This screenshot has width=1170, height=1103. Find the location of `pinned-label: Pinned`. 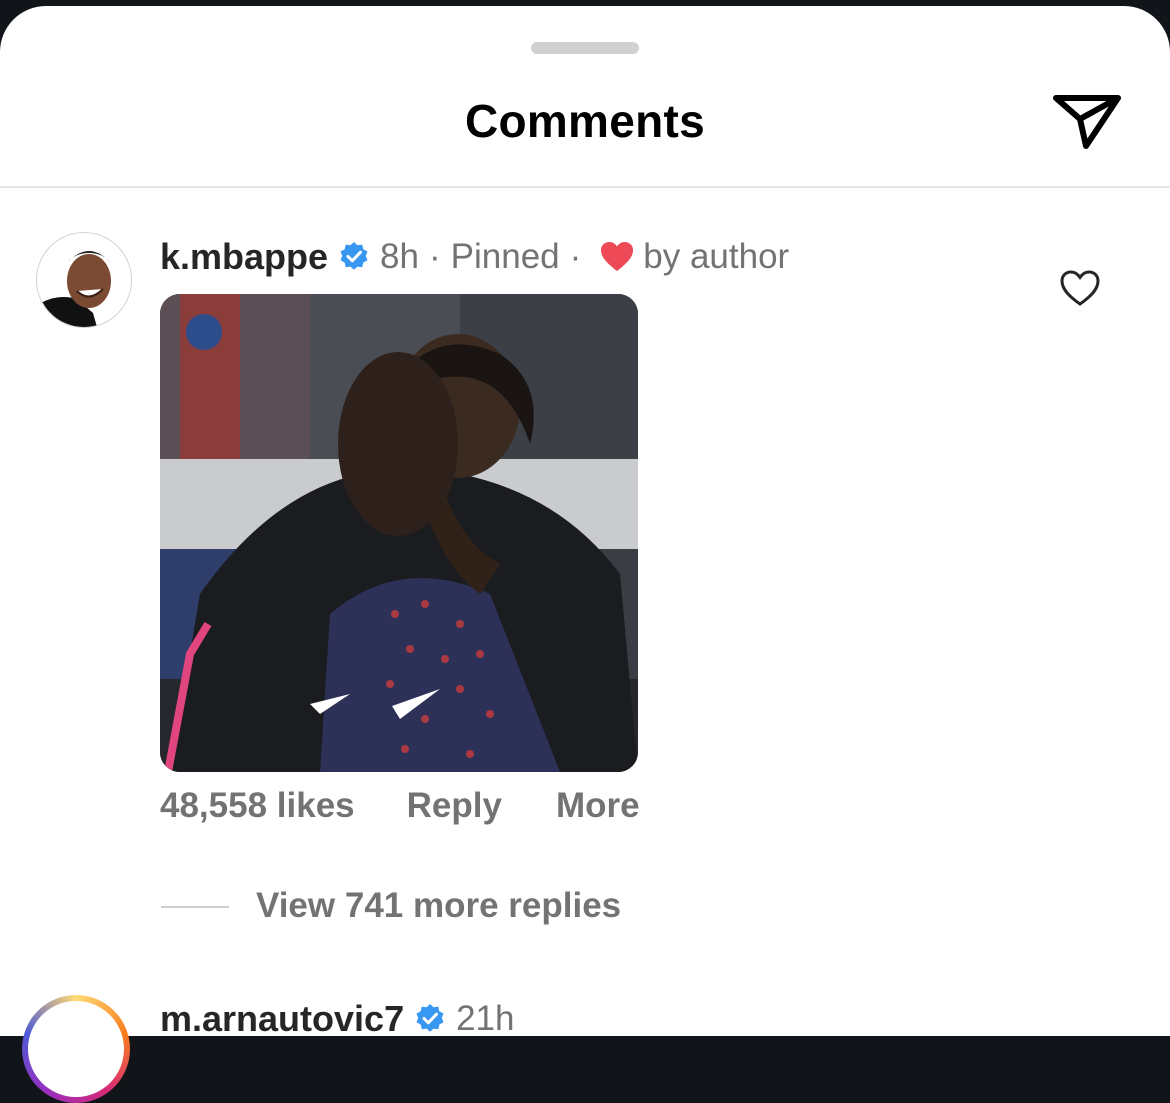

pinned-label: Pinned is located at coordinates (505, 256).